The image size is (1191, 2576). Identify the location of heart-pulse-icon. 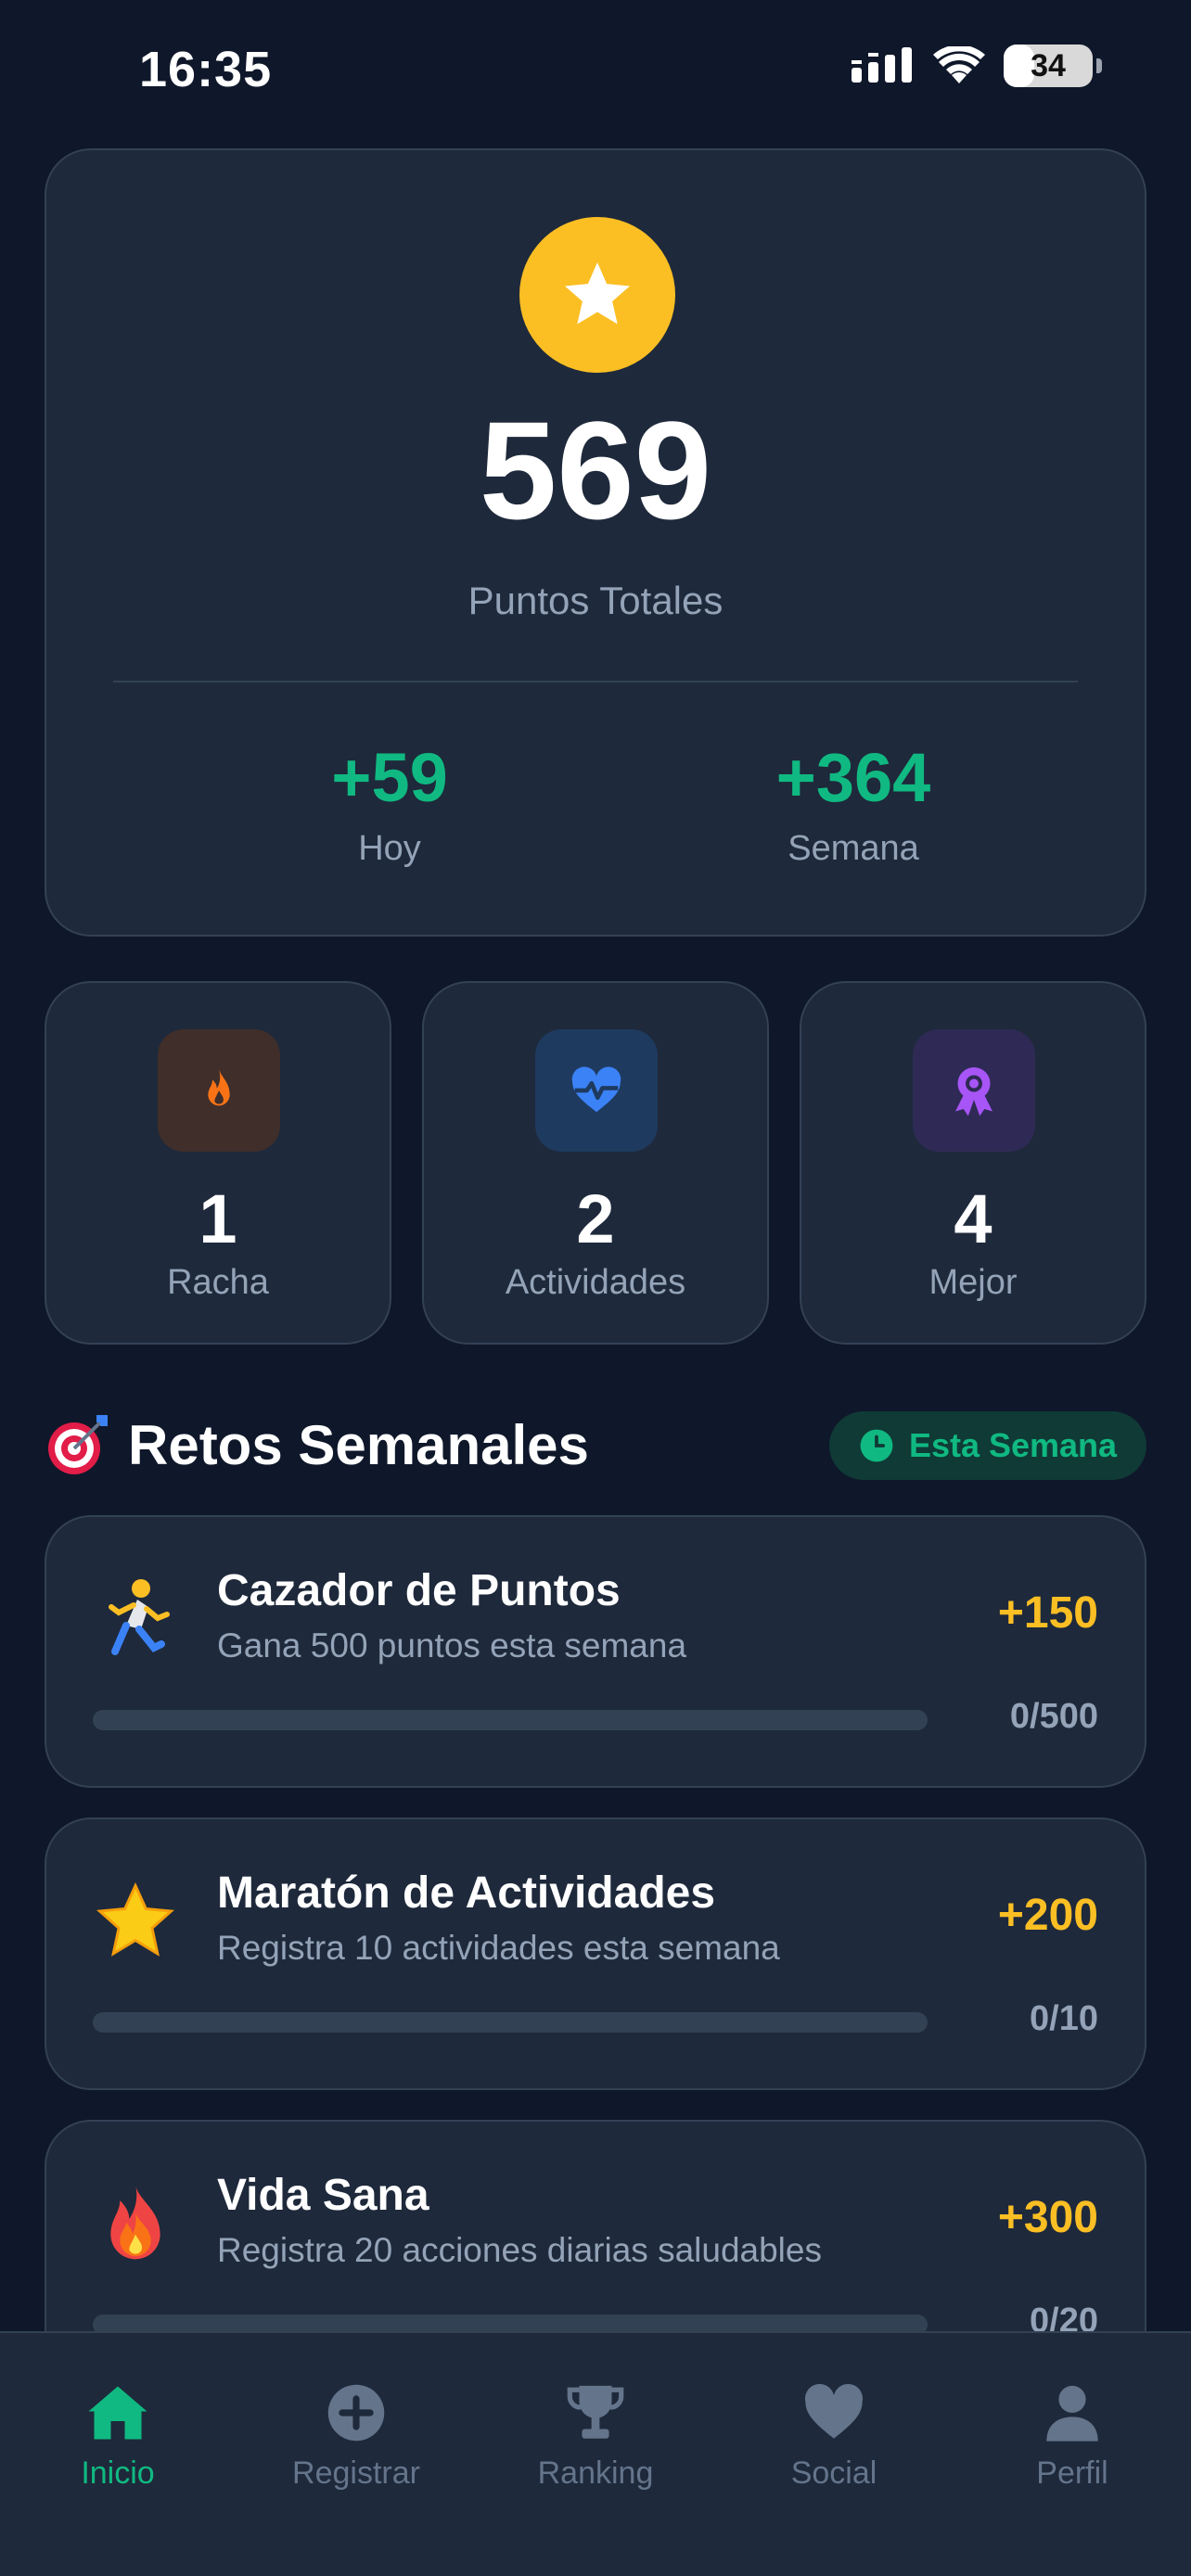
(596, 1089).